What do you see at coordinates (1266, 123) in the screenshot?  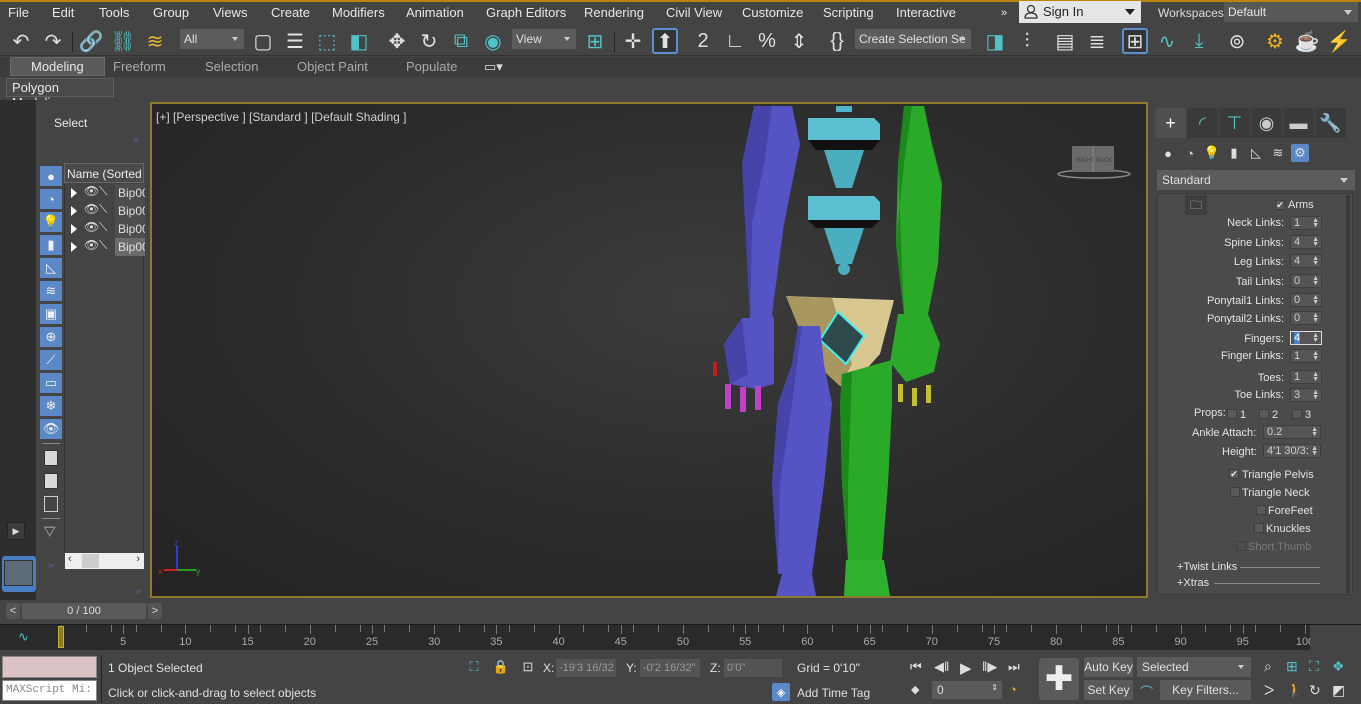 I see `motion-tab-icon: ◉` at bounding box center [1266, 123].